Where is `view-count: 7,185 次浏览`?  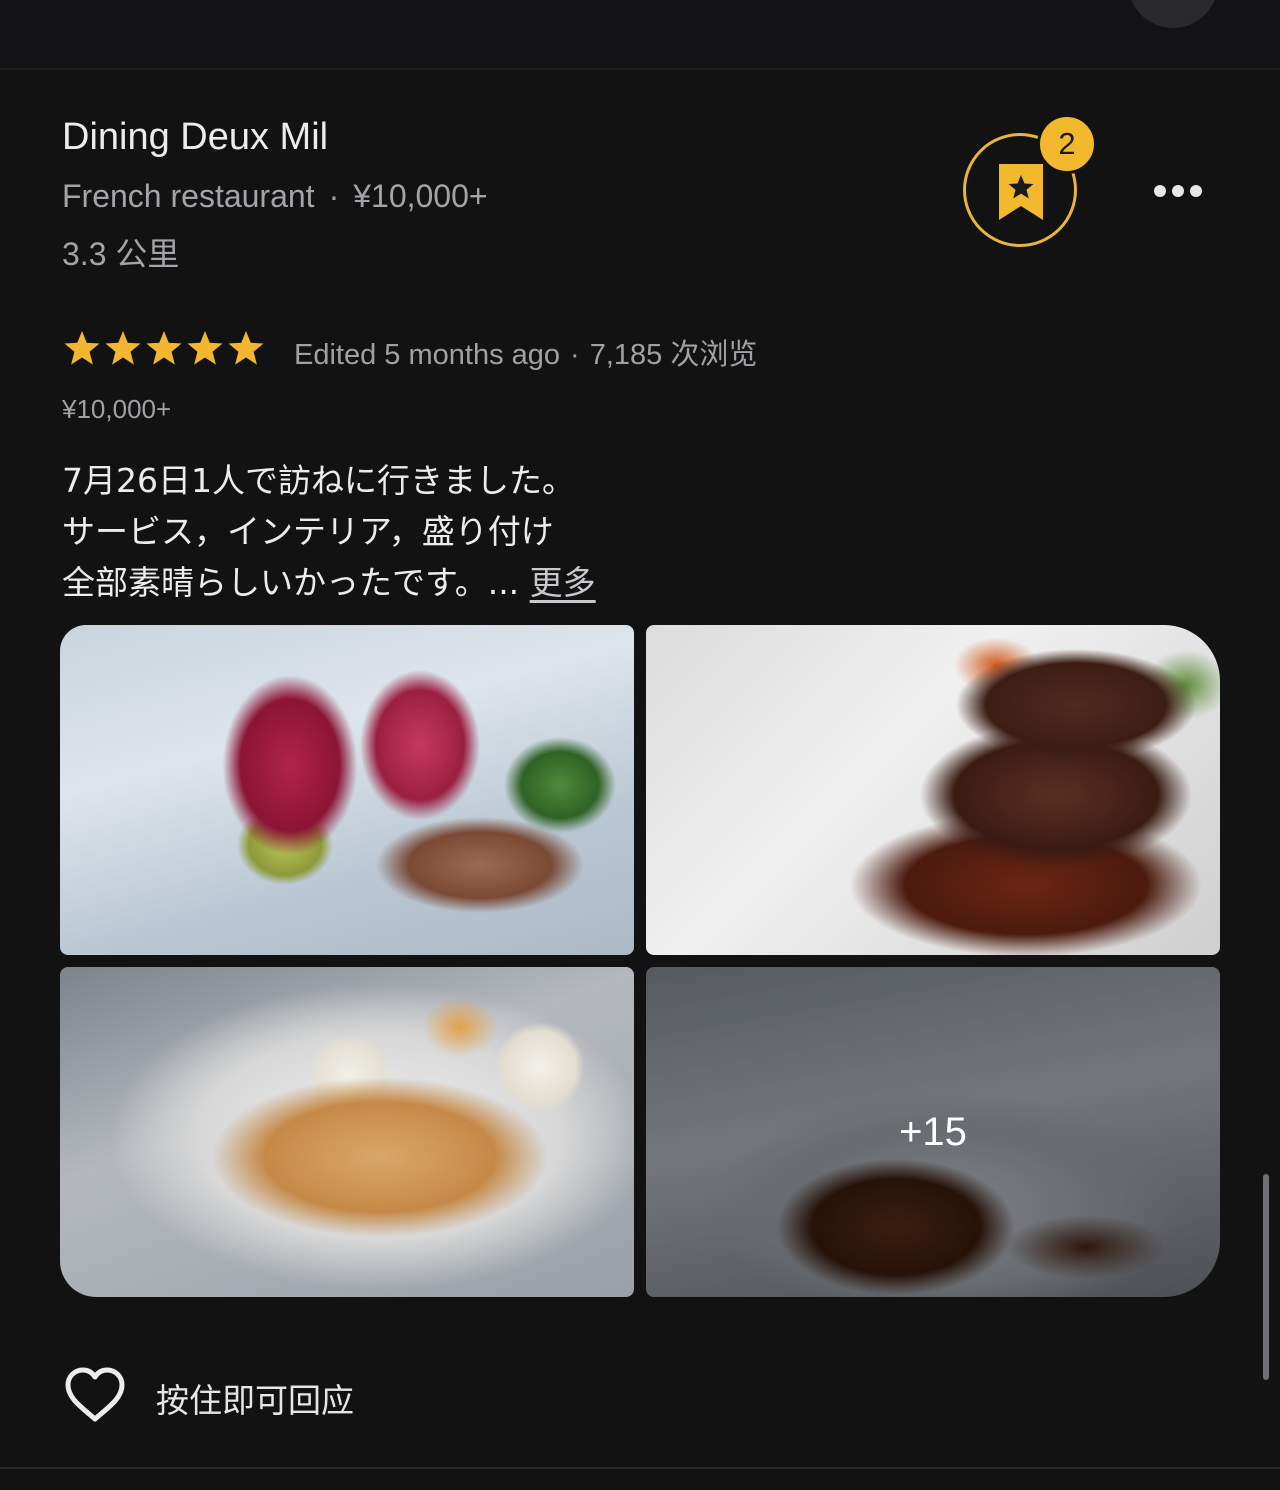
view-count: 7,185 次浏览 is located at coordinates (673, 355).